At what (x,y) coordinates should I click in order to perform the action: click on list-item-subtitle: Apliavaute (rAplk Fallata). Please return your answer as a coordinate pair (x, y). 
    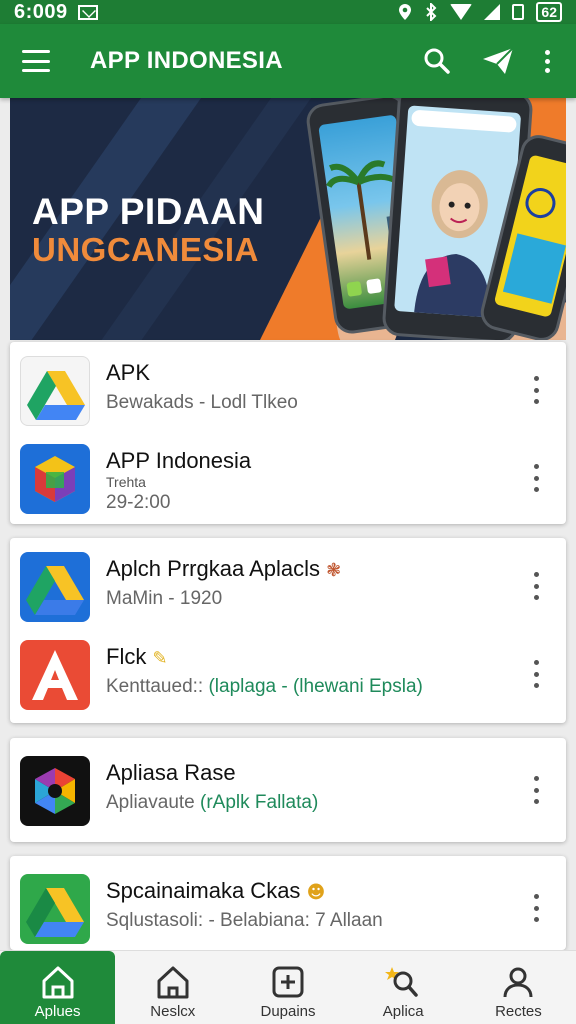
    Looking at the image, I should click on (212, 802).